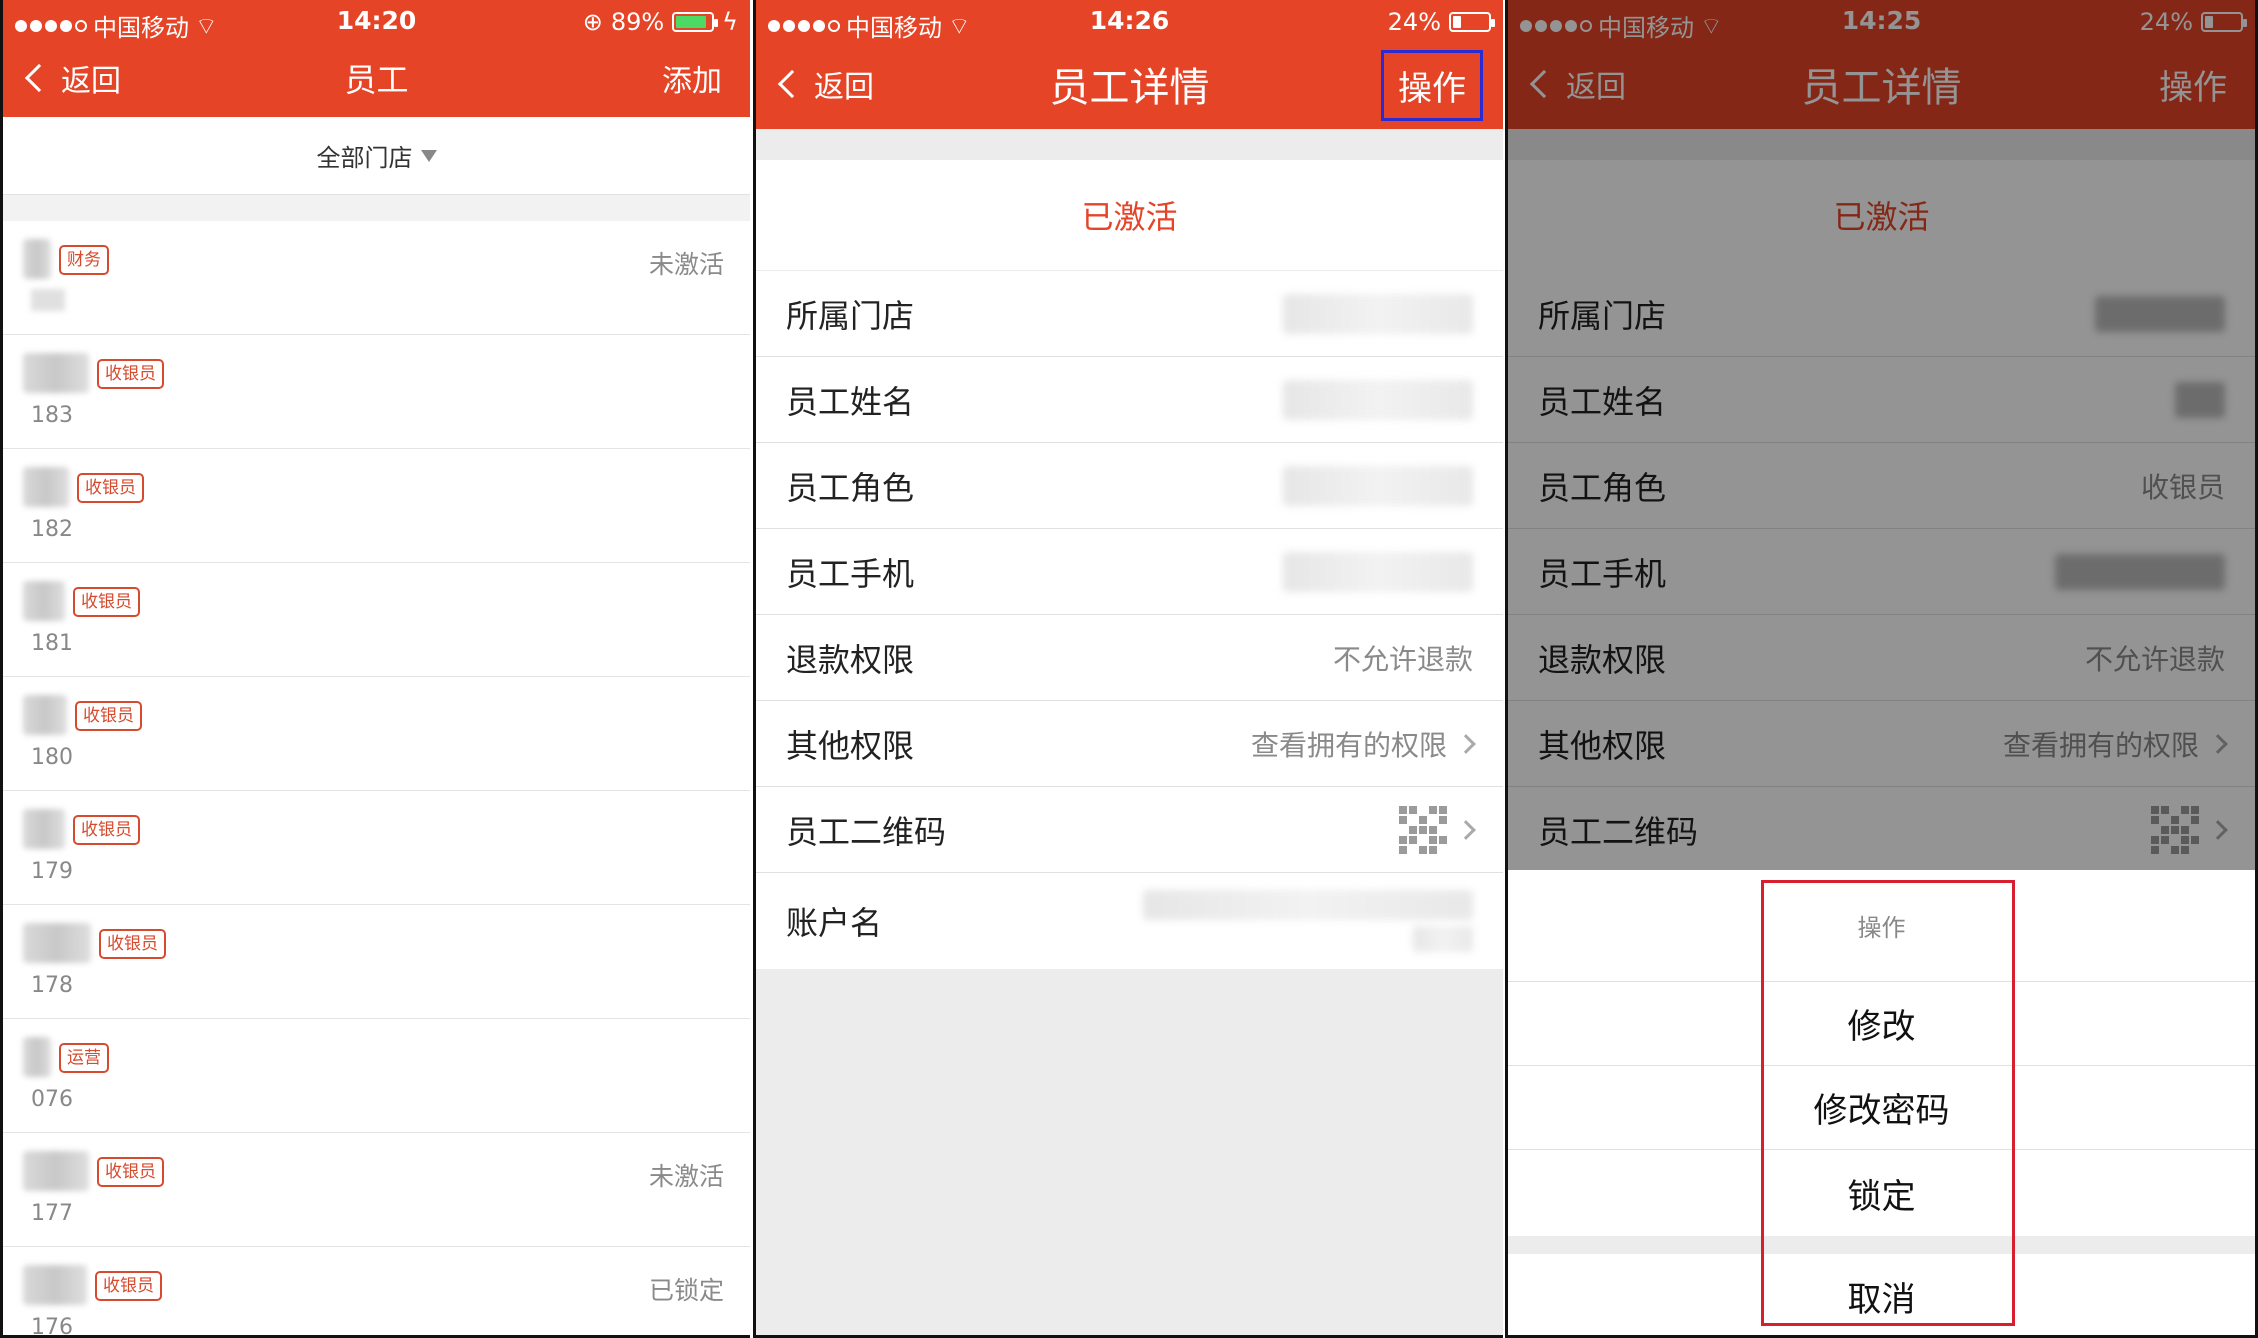  What do you see at coordinates (376, 620) in the screenshot?
I see `employee-row: 收银员 181` at bounding box center [376, 620].